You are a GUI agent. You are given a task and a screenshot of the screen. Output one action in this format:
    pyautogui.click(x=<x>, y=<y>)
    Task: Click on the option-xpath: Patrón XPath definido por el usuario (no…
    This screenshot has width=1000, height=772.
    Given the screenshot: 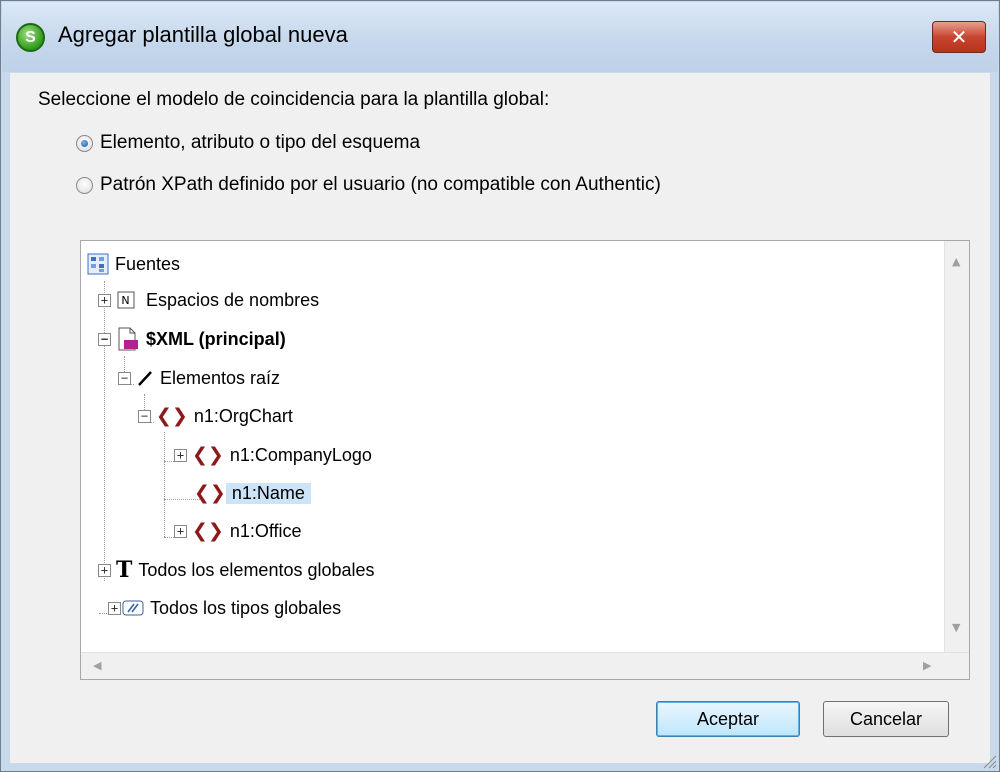 What is the action you would take?
    pyautogui.click(x=368, y=185)
    